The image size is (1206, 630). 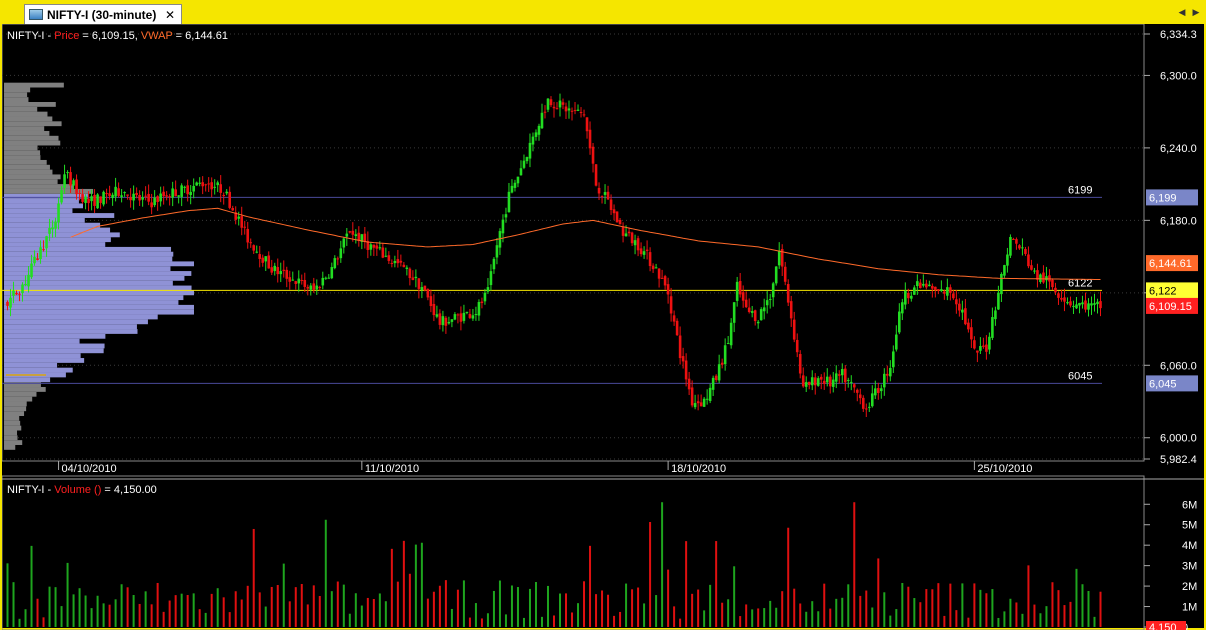 I want to click on chart-icon, so click(x=36, y=14).